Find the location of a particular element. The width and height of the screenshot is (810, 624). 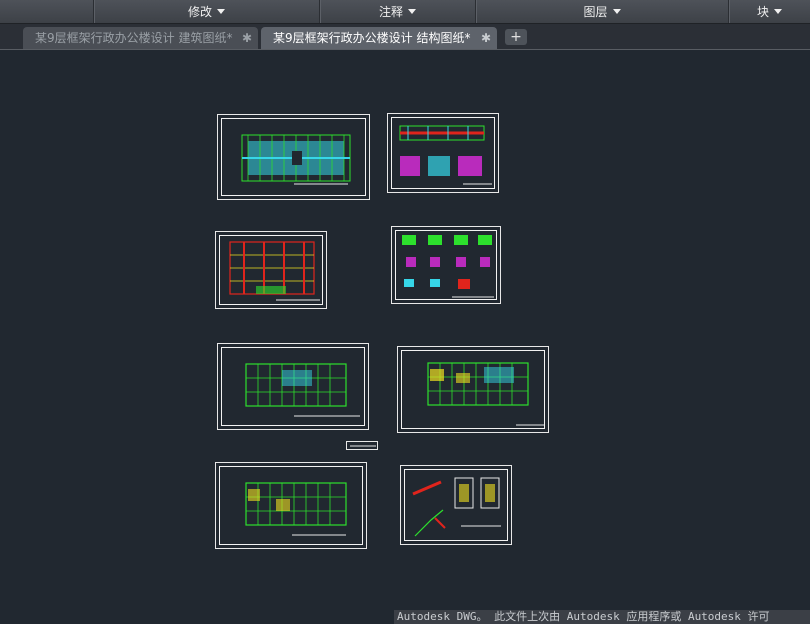

sheet-graphic-beam-elevation is located at coordinates (445, 155).